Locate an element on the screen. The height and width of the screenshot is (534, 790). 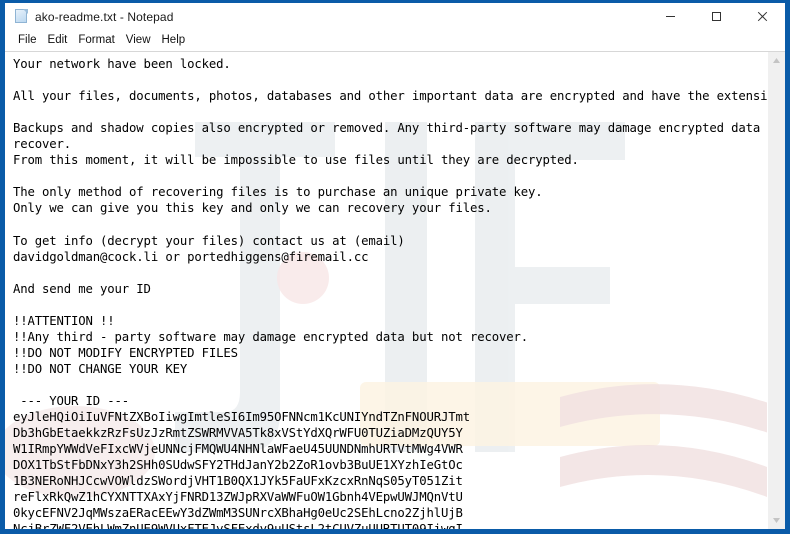
scroll-up-button is located at coordinates (776, 60).